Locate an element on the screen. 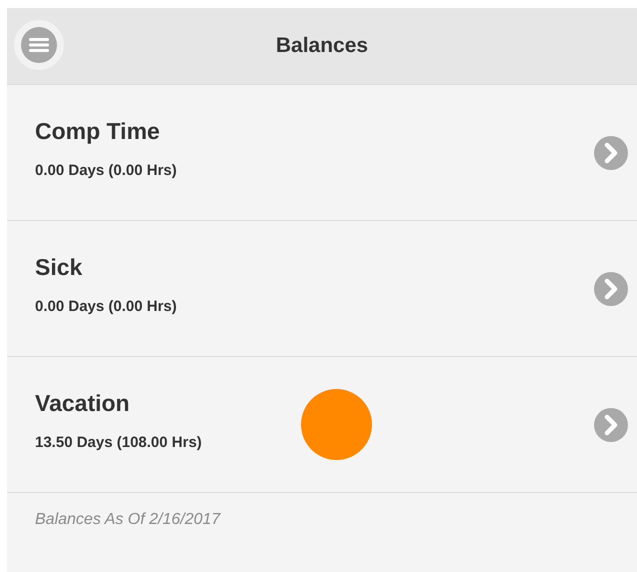  menu-button is located at coordinates (39, 45).